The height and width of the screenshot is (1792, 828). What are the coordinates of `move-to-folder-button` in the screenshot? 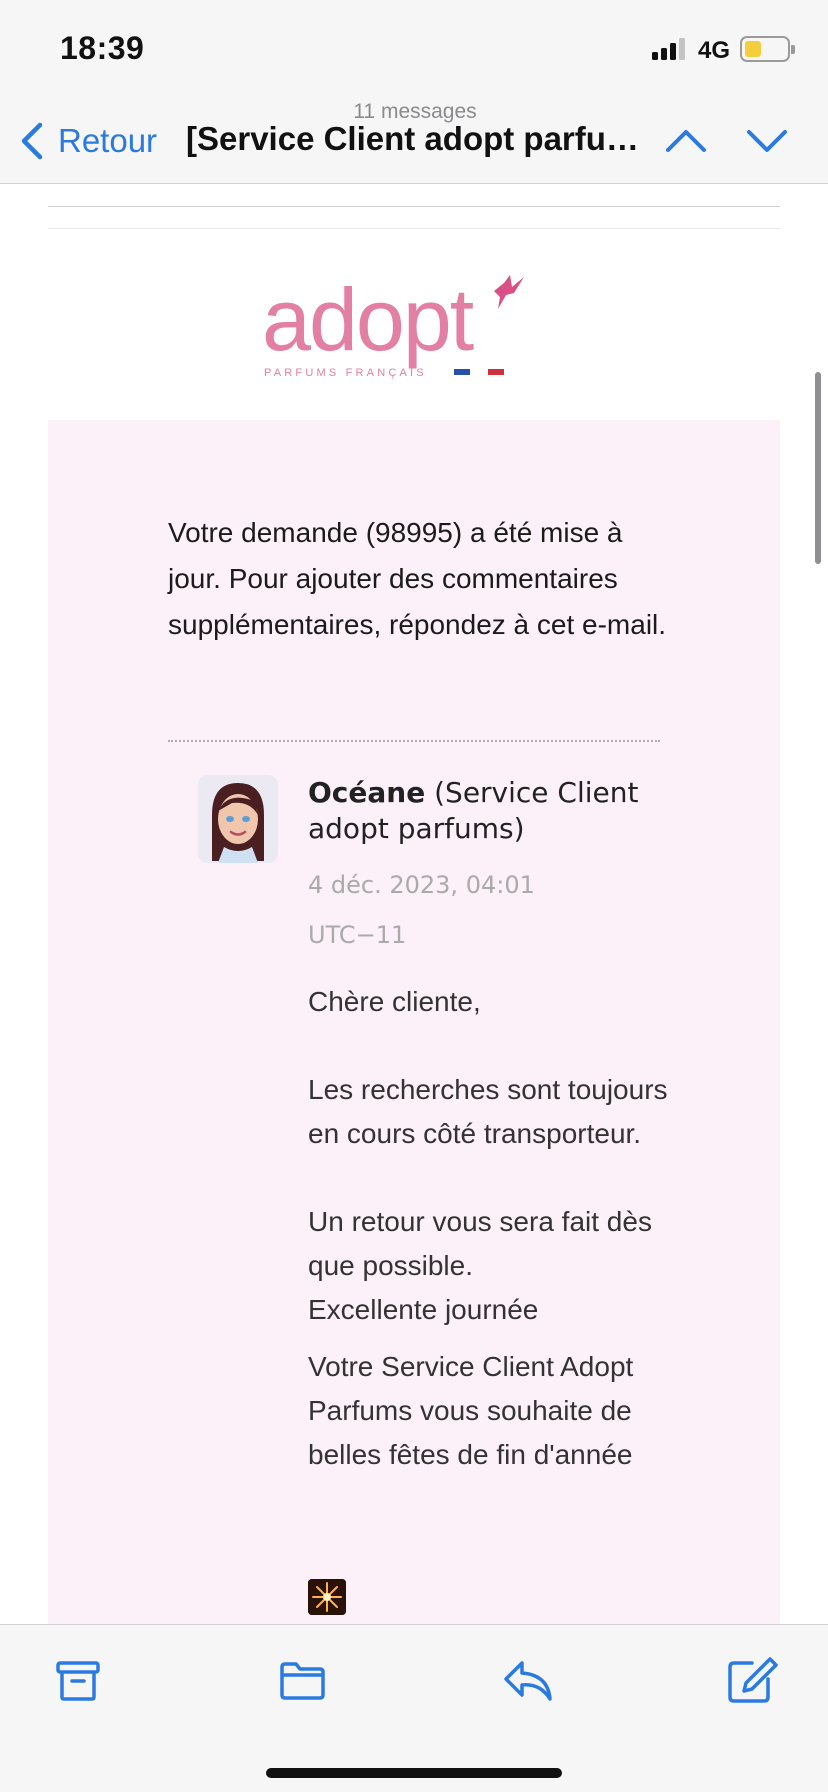 It's located at (304, 1681).